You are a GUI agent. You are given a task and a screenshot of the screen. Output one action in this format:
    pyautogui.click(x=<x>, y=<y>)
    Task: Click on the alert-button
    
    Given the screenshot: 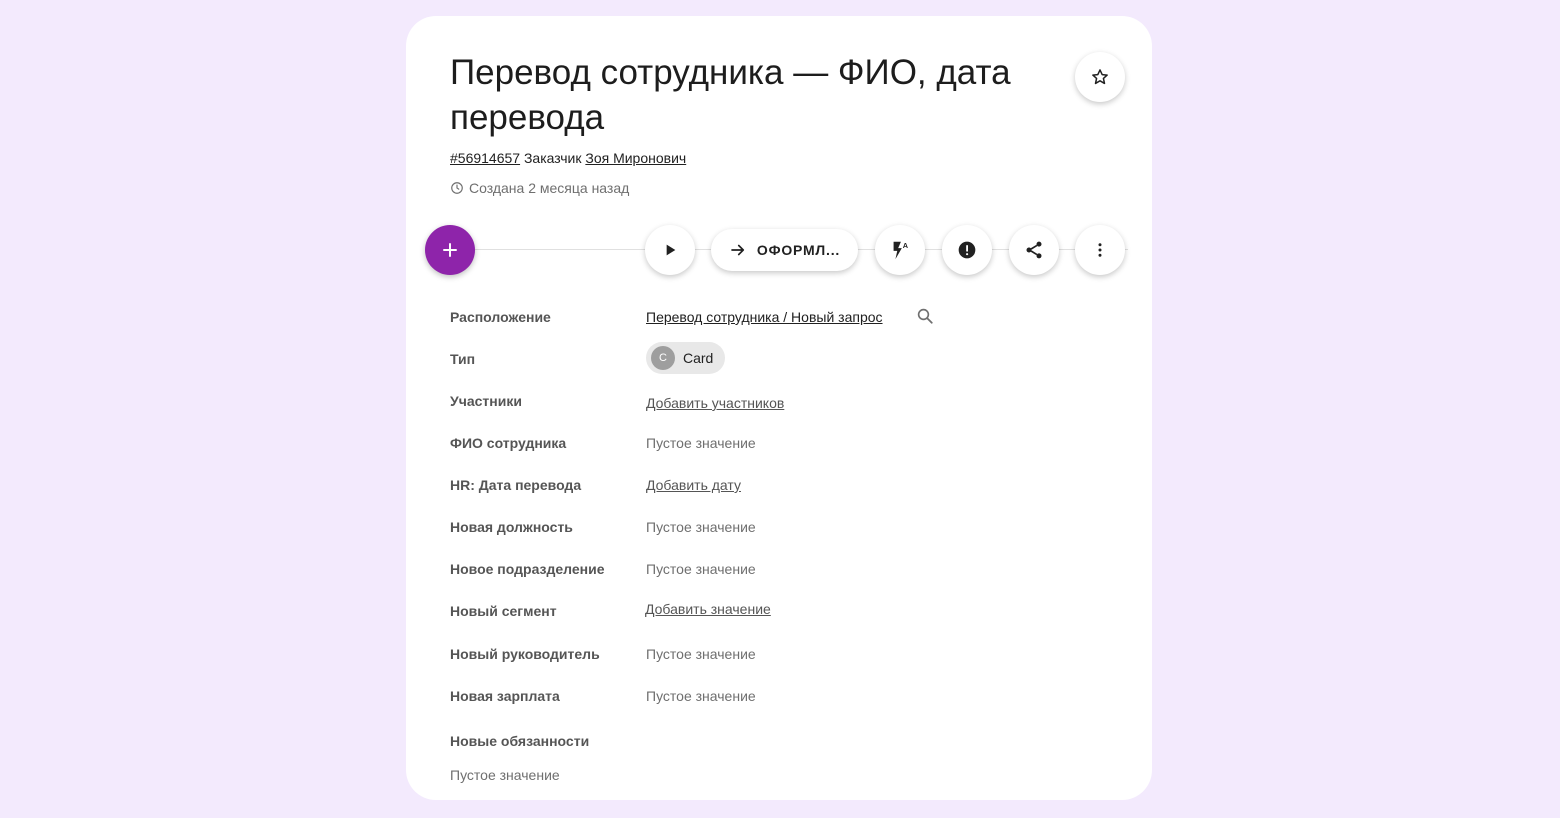 What is the action you would take?
    pyautogui.click(x=967, y=250)
    